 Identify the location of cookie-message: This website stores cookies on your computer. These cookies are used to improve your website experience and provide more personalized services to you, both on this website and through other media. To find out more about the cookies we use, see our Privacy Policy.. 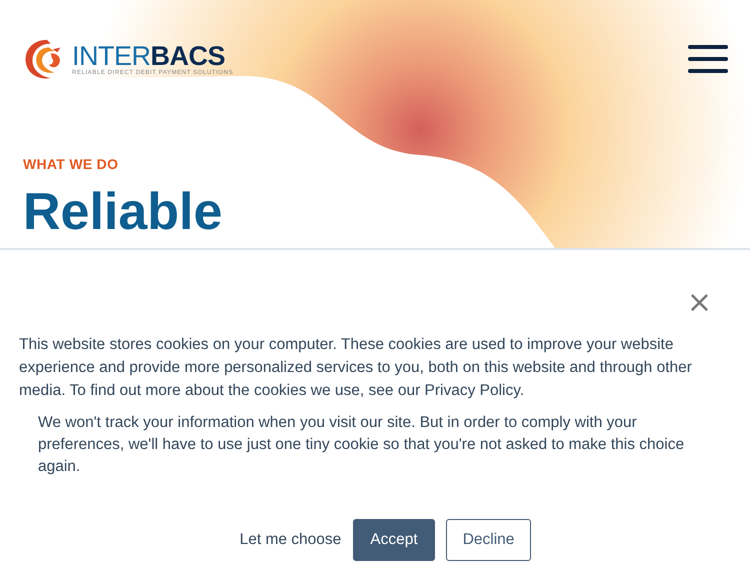
(356, 368).